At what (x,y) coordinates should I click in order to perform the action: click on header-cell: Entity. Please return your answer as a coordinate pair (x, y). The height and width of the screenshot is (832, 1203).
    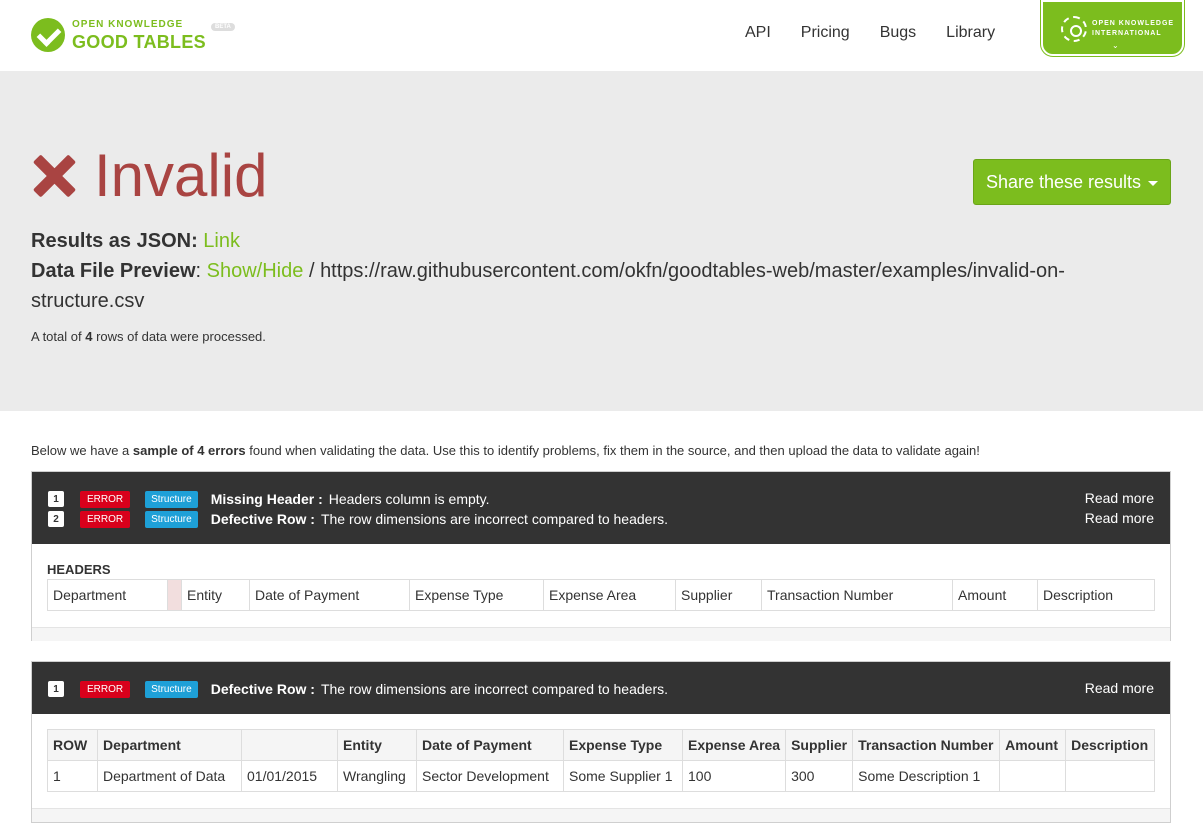
    Looking at the image, I should click on (215, 595).